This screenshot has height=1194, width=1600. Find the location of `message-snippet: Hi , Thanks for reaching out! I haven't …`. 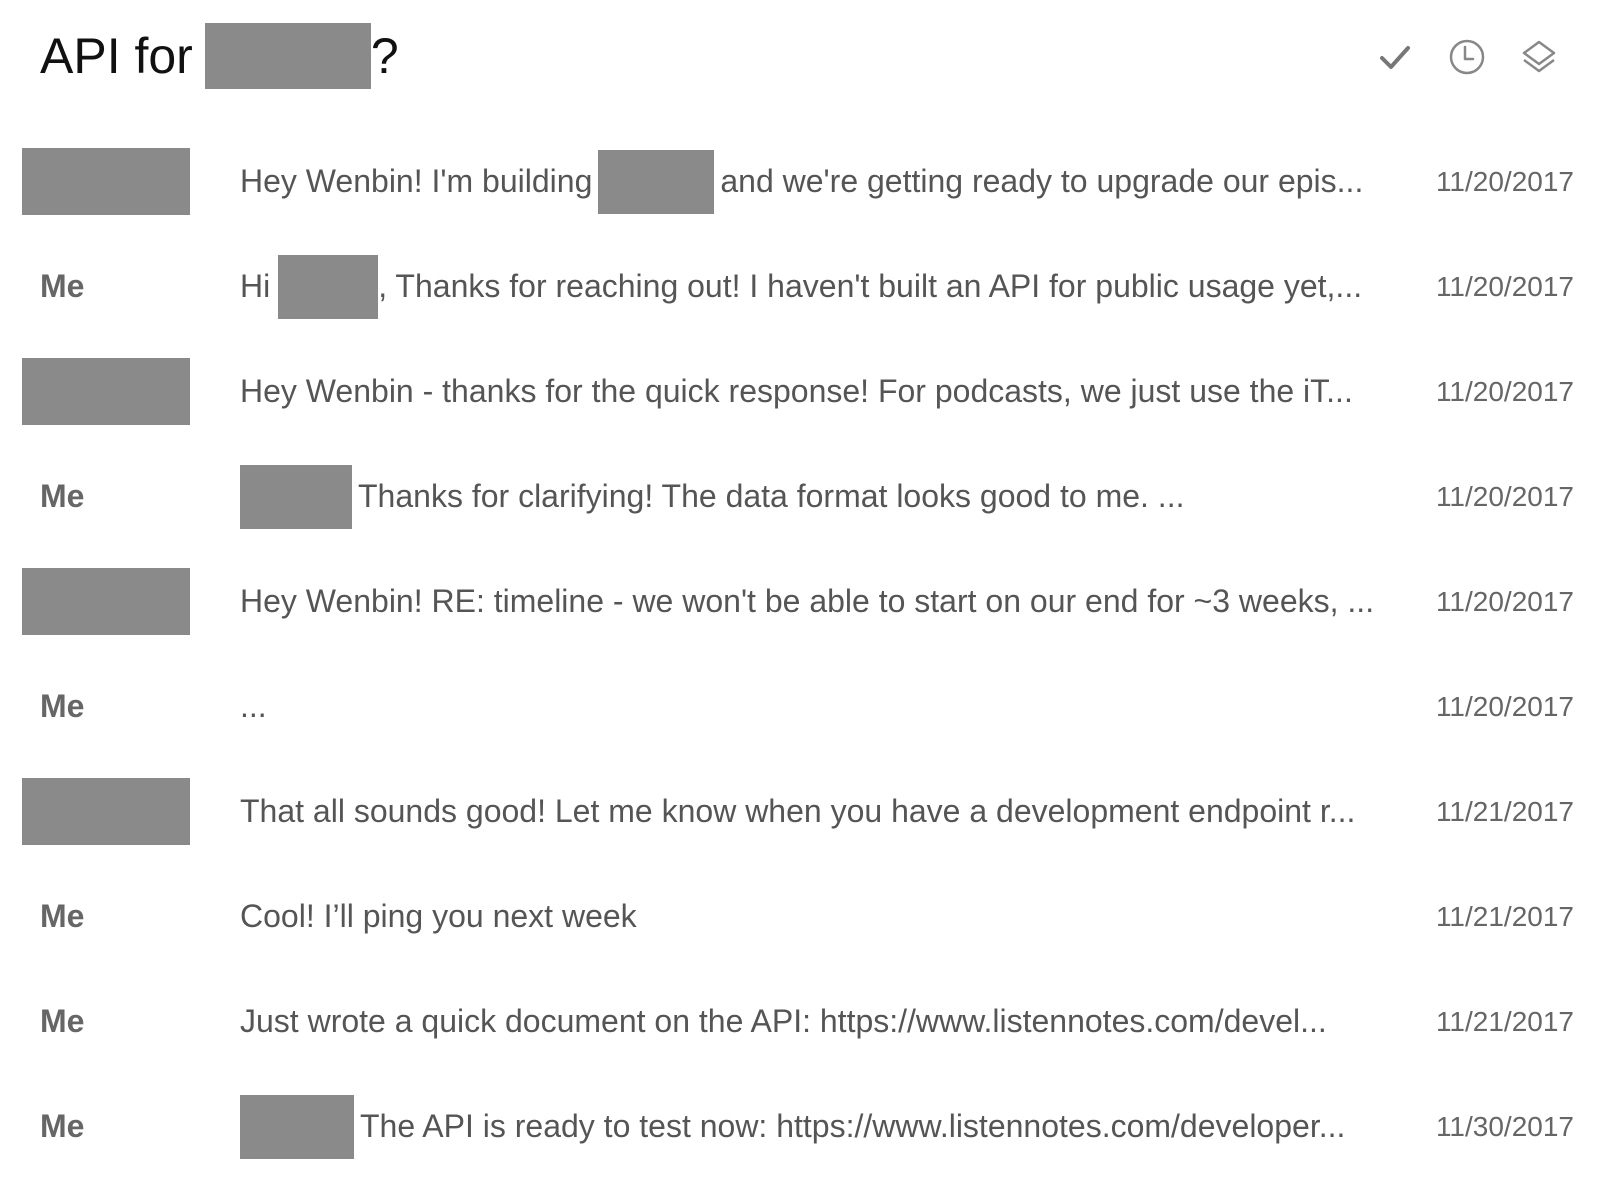

message-snippet: Hi , Thanks for reaching out! I haven't … is located at coordinates (830, 286).